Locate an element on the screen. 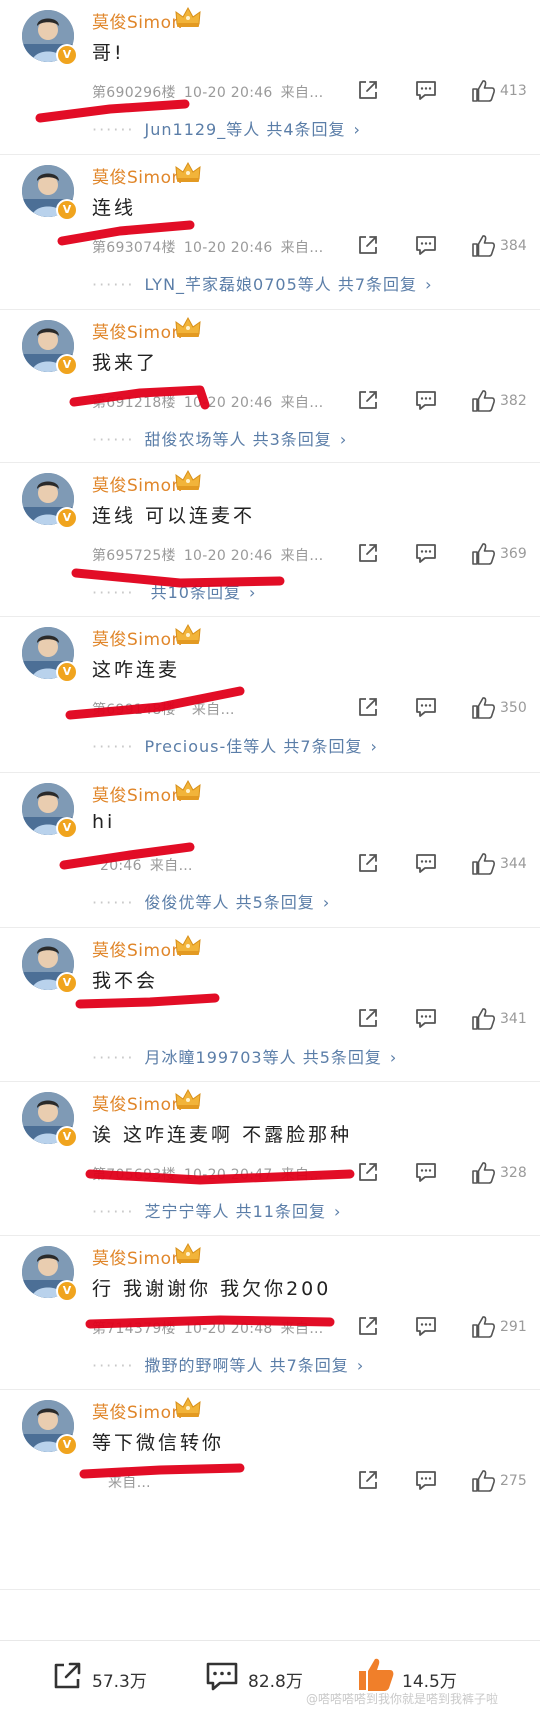 Image resolution: width=540 pixels, height=1714 pixels. reply-summary-link: ······ 撒野的野啊等人 共7条回复 › is located at coordinates (228, 1364).